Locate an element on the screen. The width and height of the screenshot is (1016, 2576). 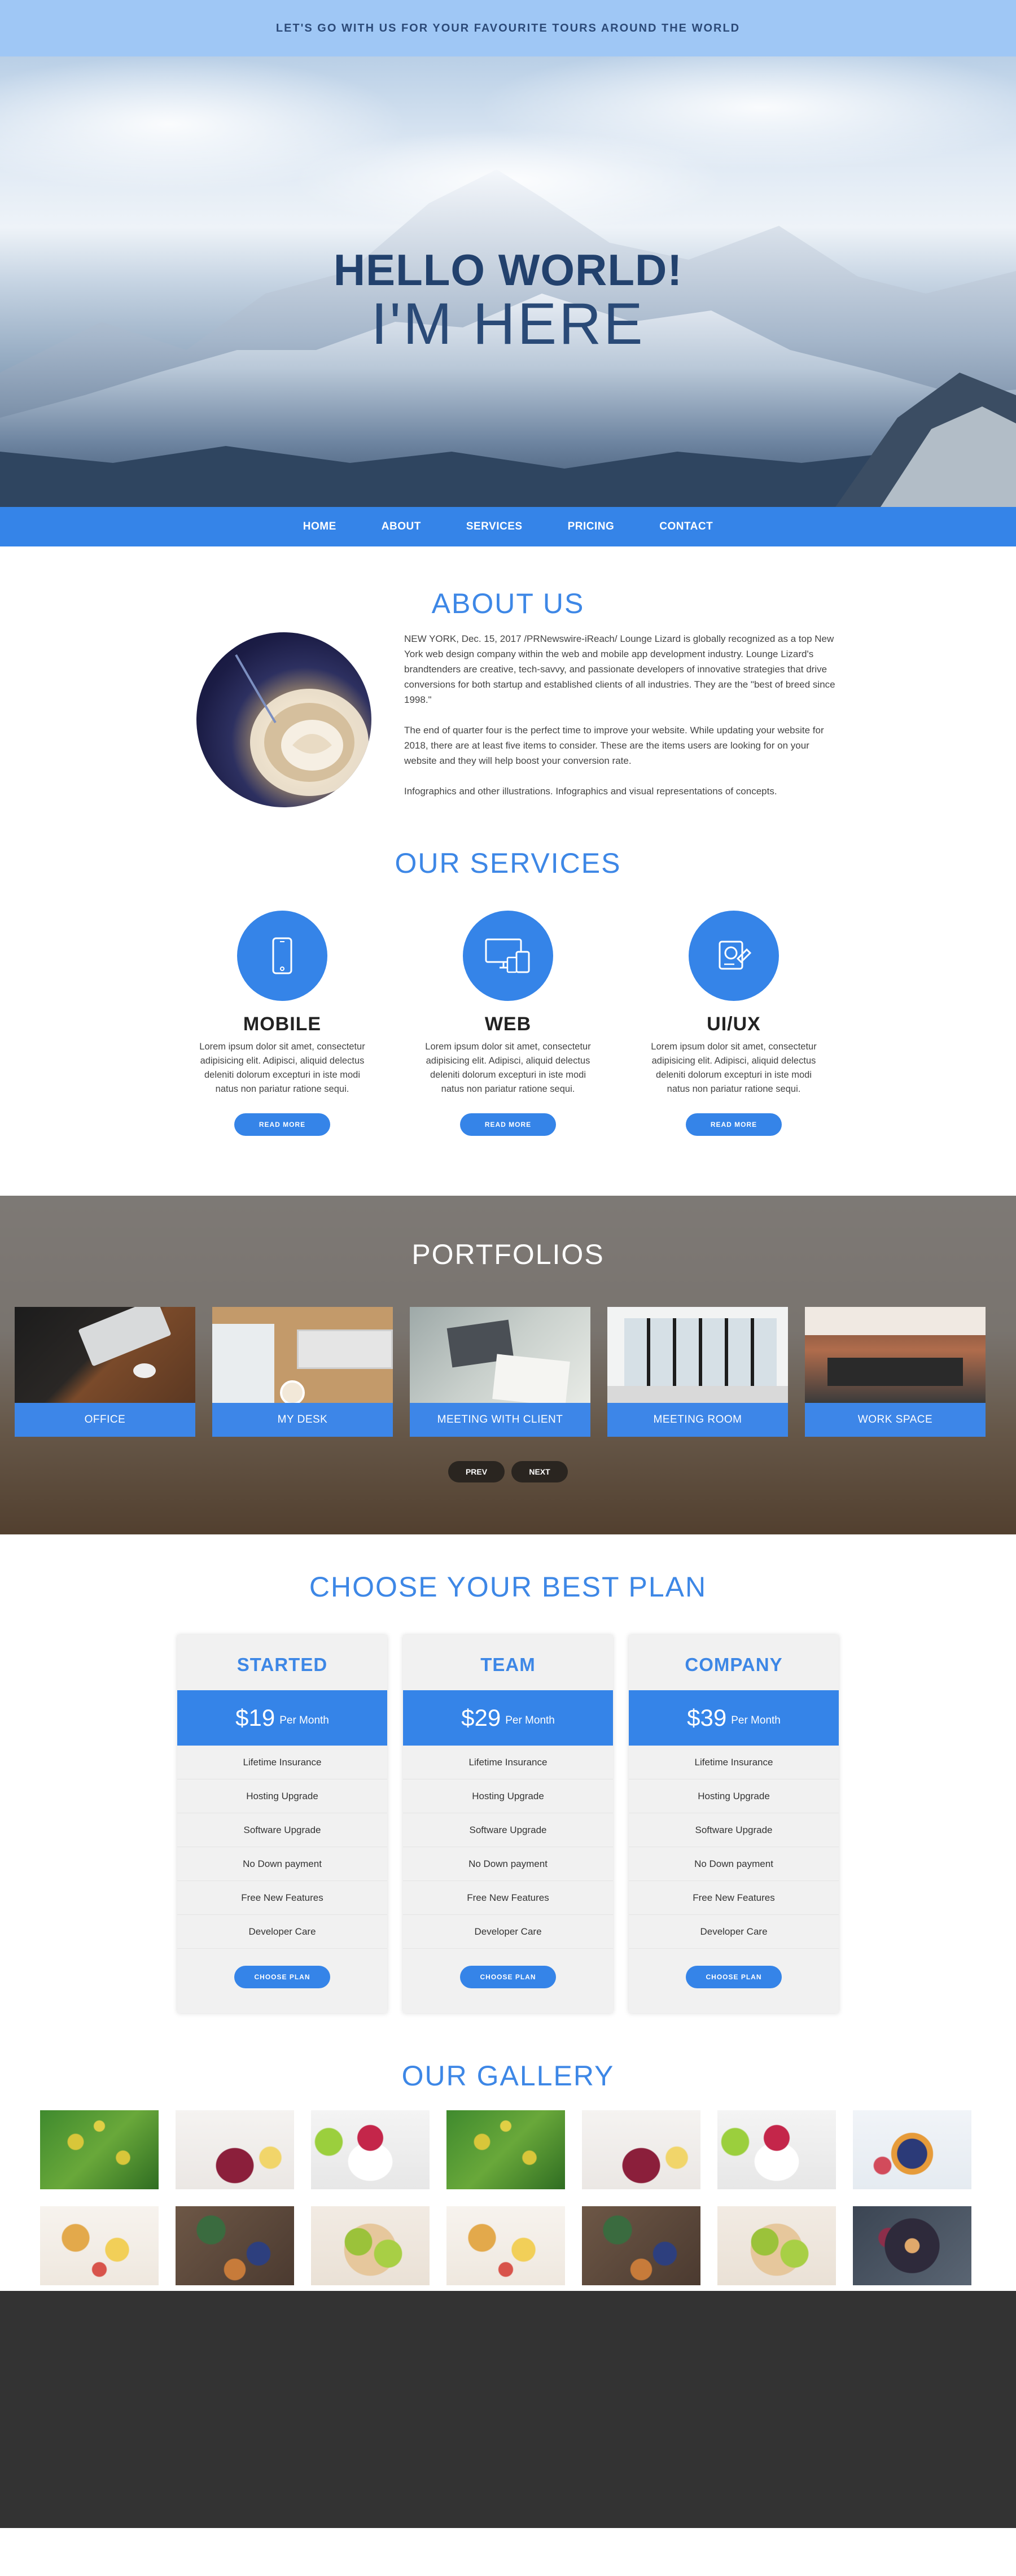
nav-home: HOME is located at coordinates (319, 527).